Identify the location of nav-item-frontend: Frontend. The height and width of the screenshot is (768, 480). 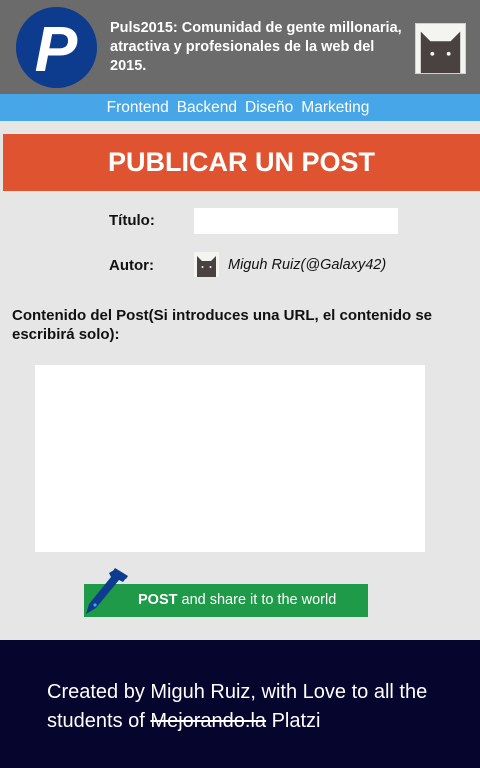
(138, 107).